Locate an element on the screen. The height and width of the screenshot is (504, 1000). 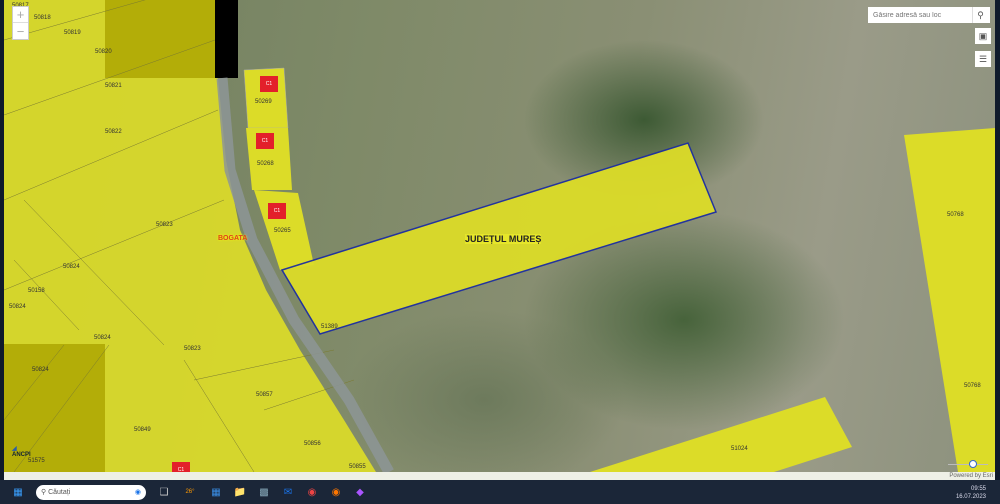
attribution: Powered by Esri is located at coordinates (499, 476).